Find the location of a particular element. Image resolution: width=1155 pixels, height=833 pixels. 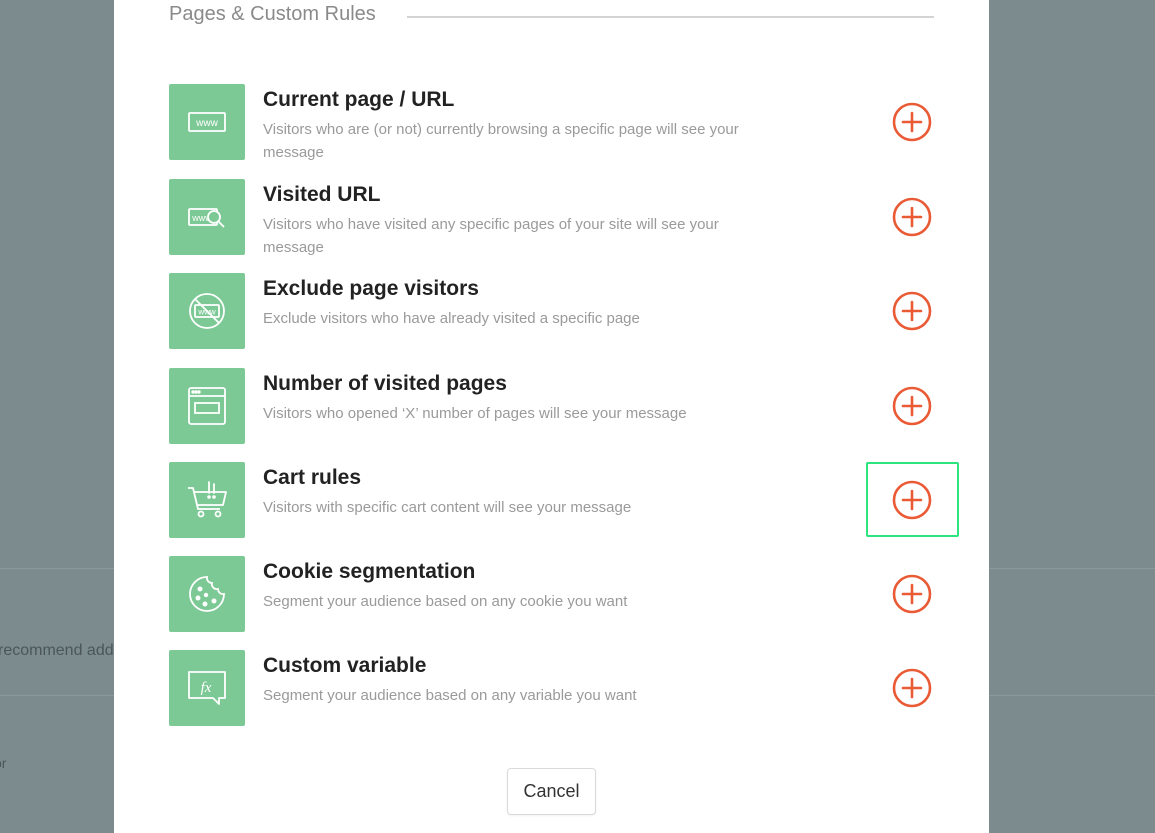

www-icon: www is located at coordinates (207, 122).